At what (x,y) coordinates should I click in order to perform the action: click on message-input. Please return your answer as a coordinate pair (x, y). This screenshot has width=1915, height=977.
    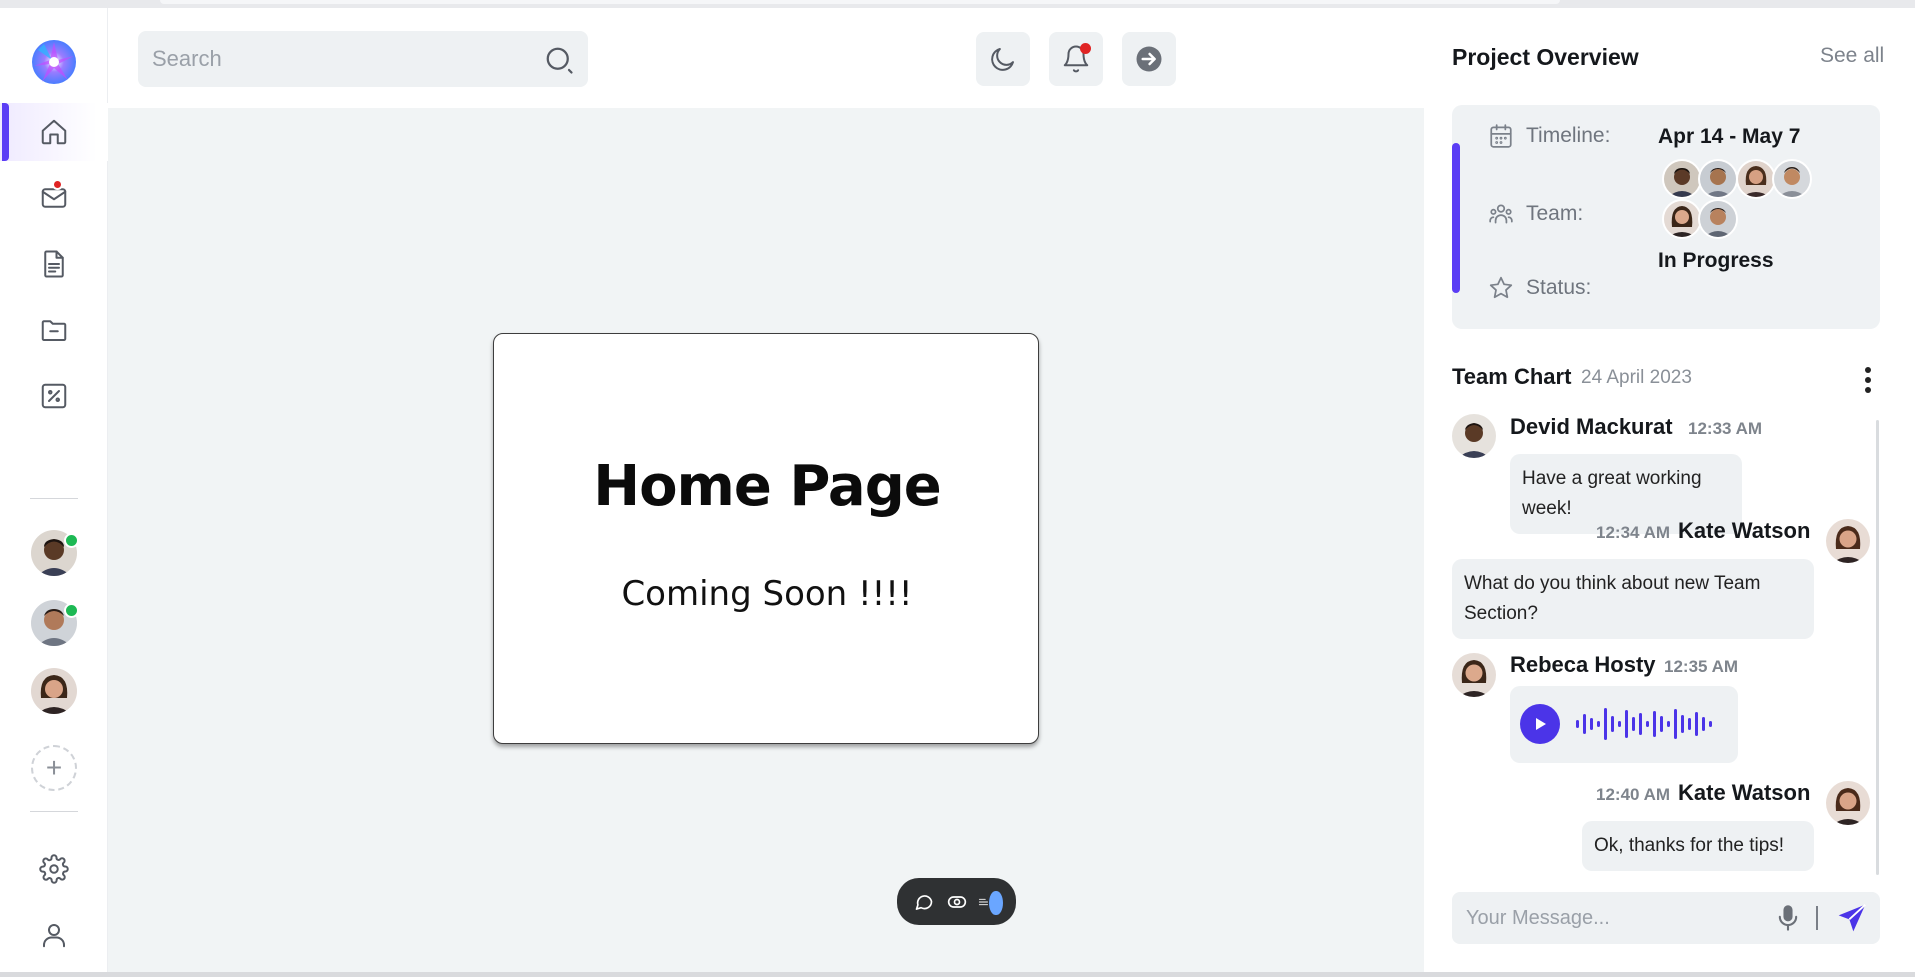
    Looking at the image, I should click on (1616, 918).